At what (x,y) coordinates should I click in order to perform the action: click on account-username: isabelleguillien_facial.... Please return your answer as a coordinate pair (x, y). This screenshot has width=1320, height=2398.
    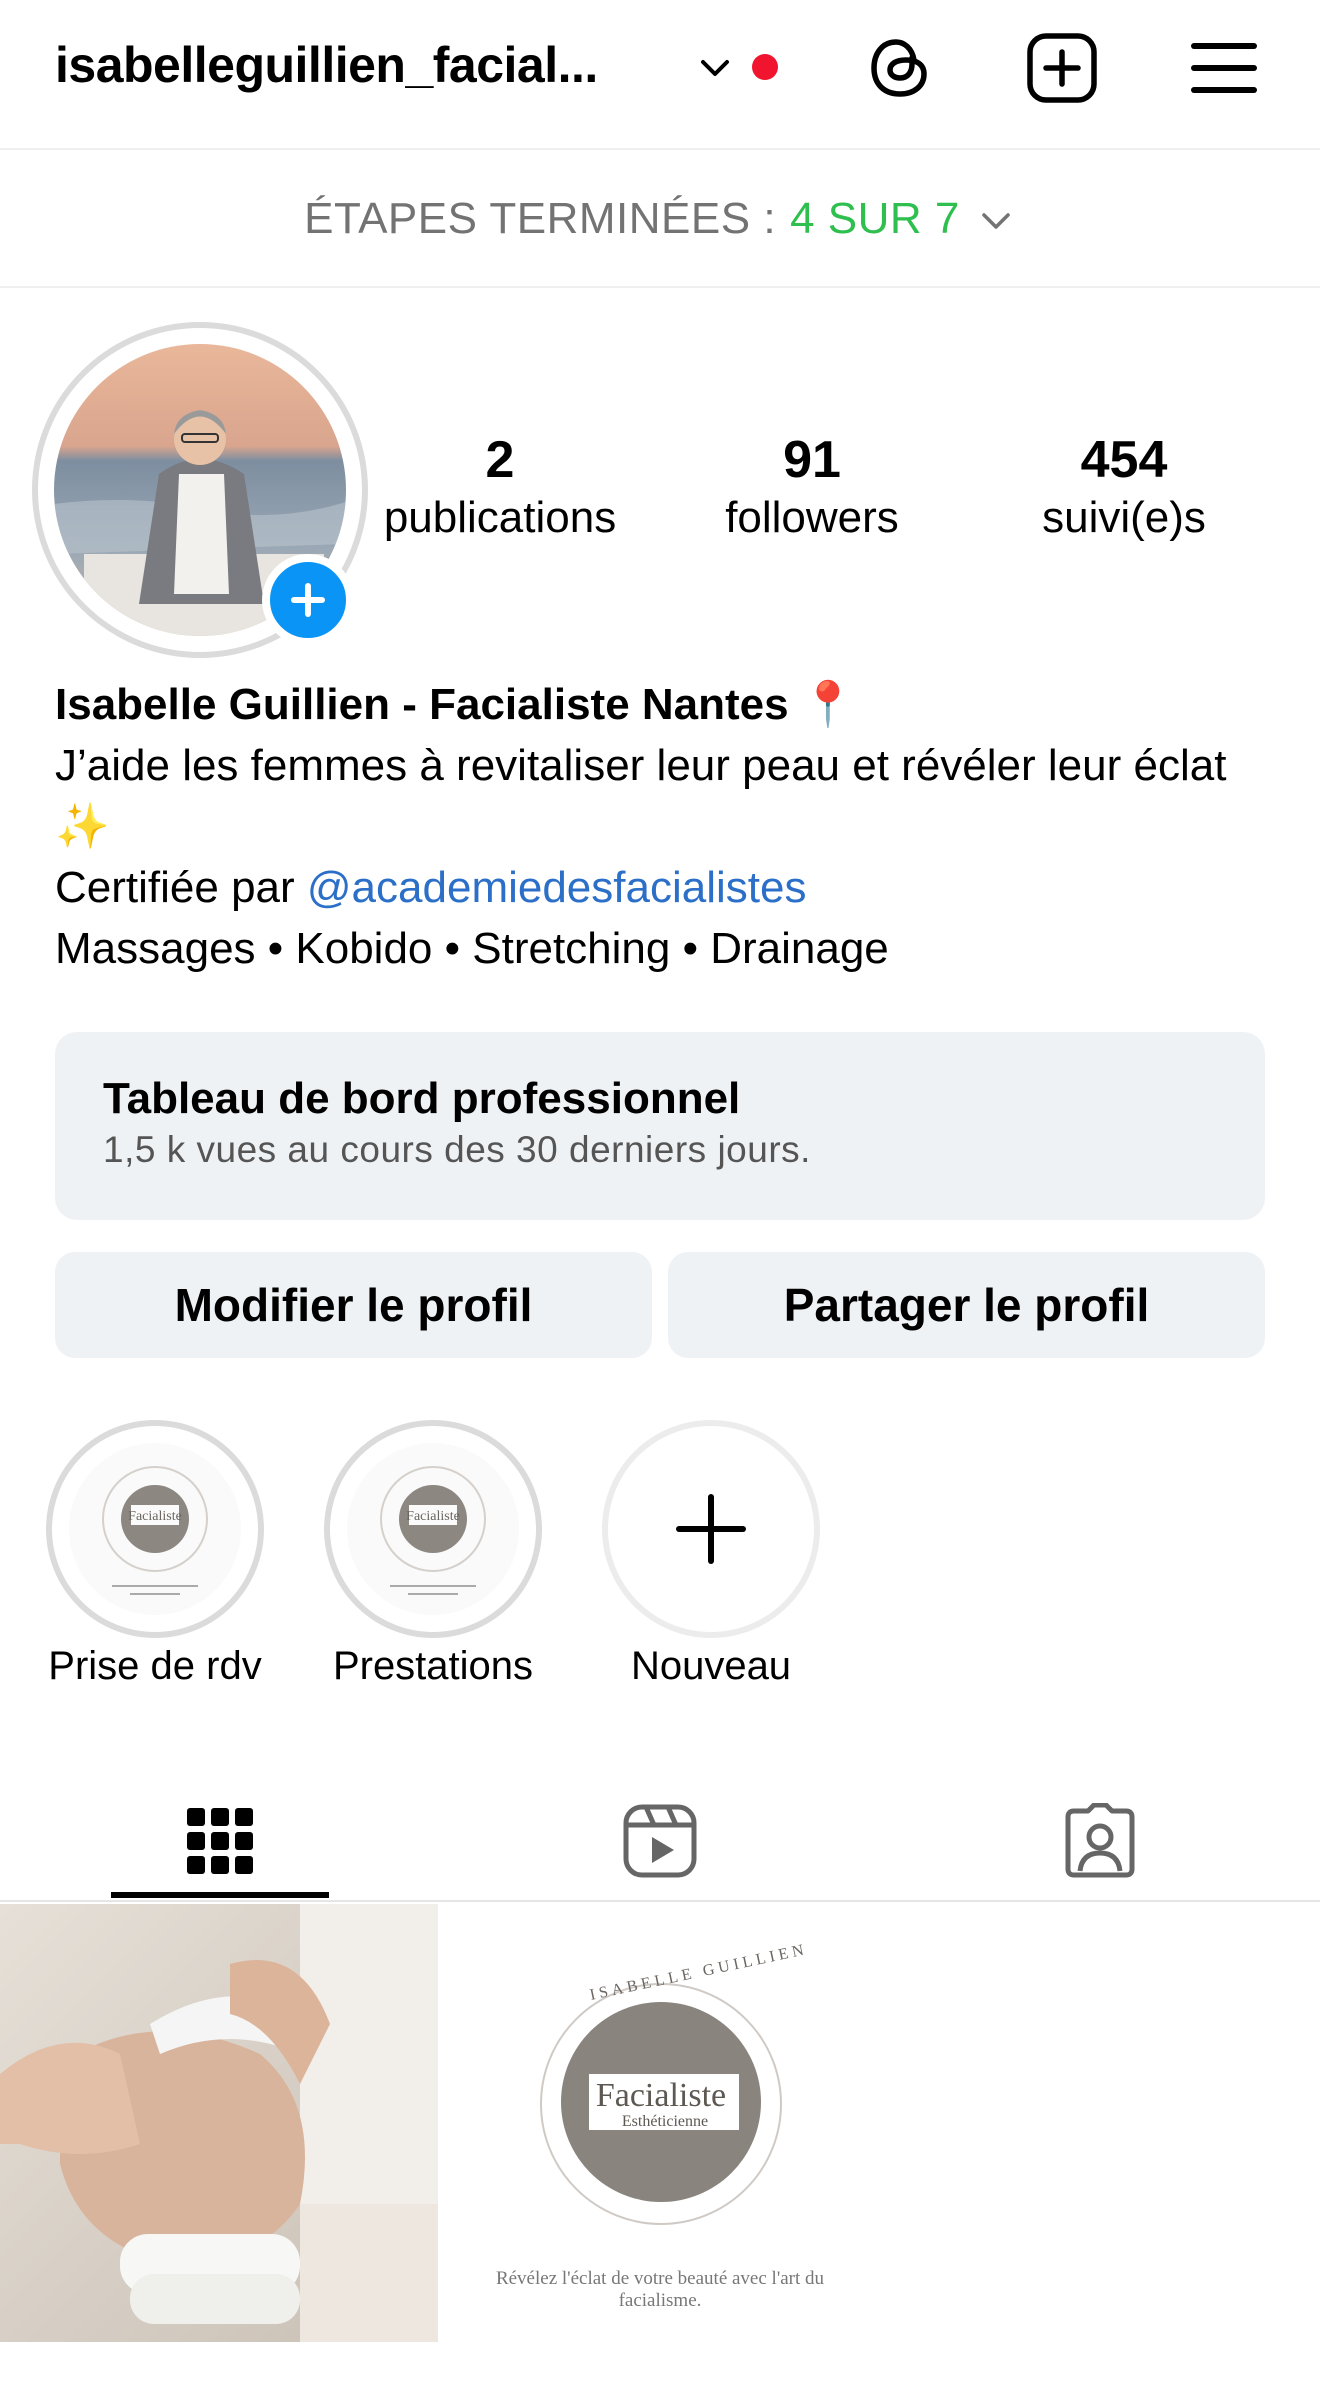
    Looking at the image, I should click on (326, 65).